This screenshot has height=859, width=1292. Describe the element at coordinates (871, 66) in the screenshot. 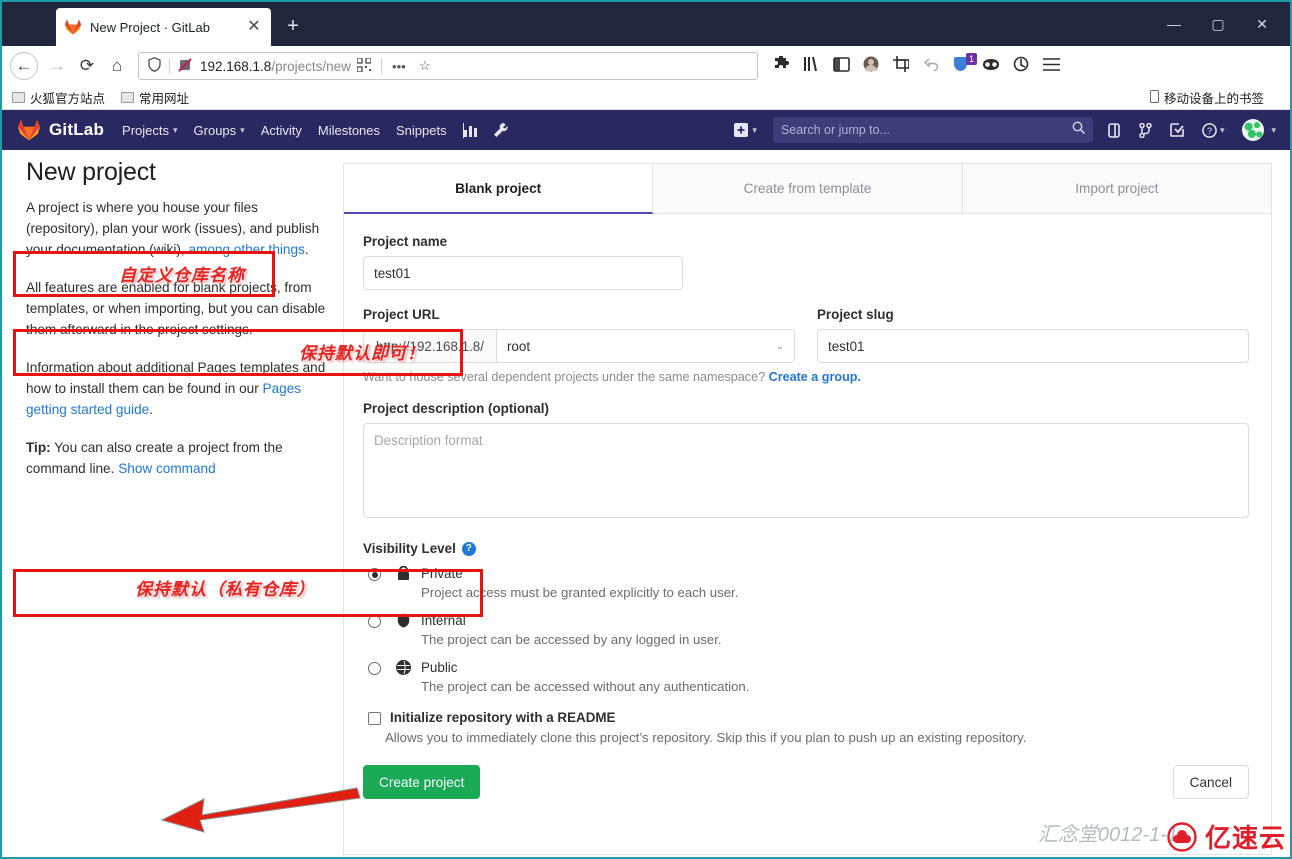

I see `account-avatar-icon` at that location.